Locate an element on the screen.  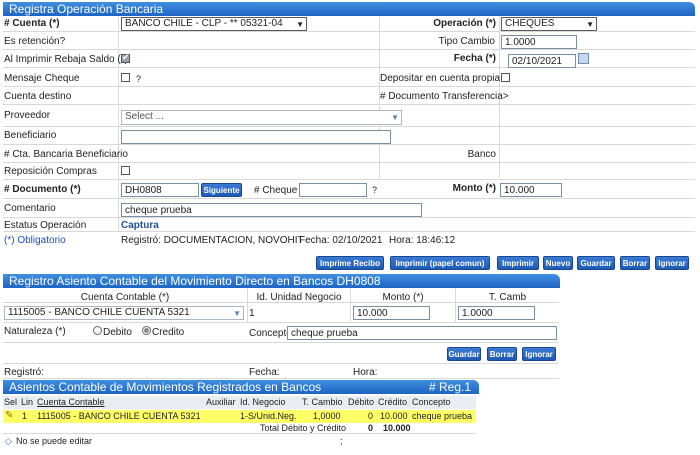
cheque-input is located at coordinates (333, 190).